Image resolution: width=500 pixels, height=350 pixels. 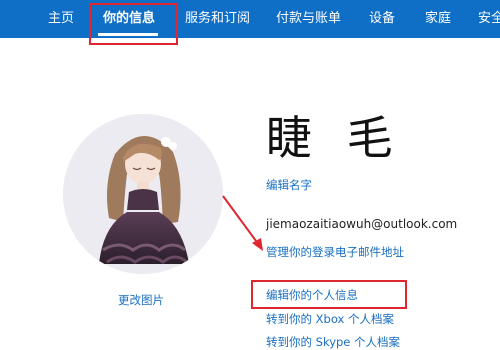 What do you see at coordinates (330, 319) in the screenshot?
I see `xbox-profile-link: 转到你的 Xbox 个人档案` at bounding box center [330, 319].